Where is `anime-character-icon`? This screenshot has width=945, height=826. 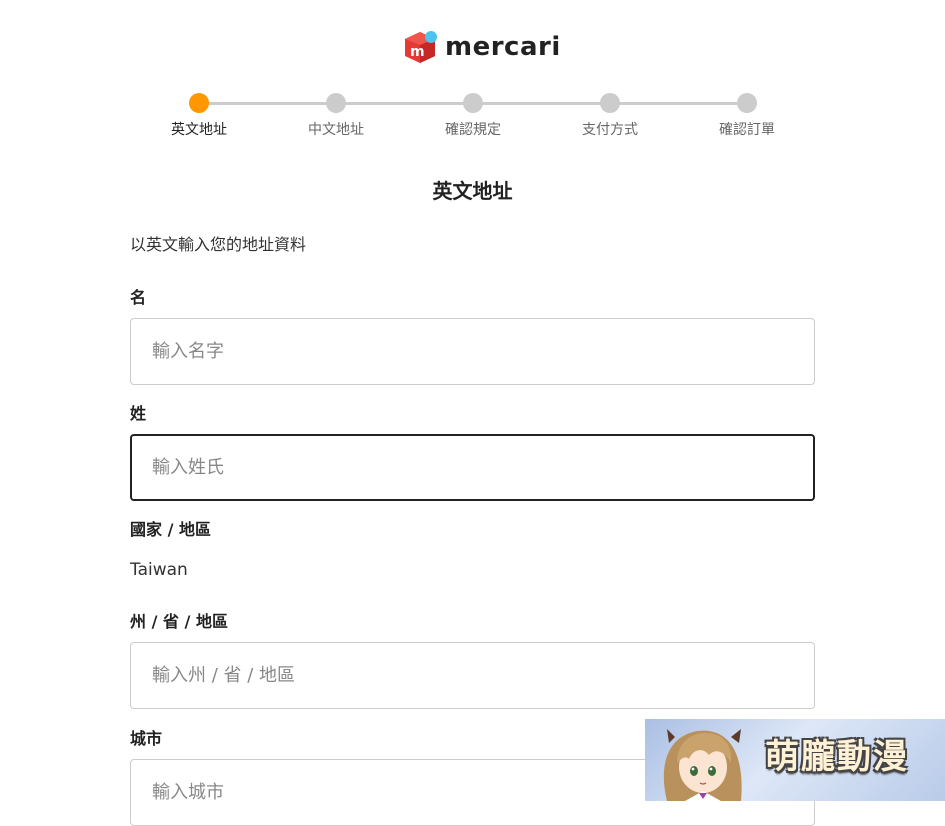 anime-character-icon is located at coordinates (702, 765).